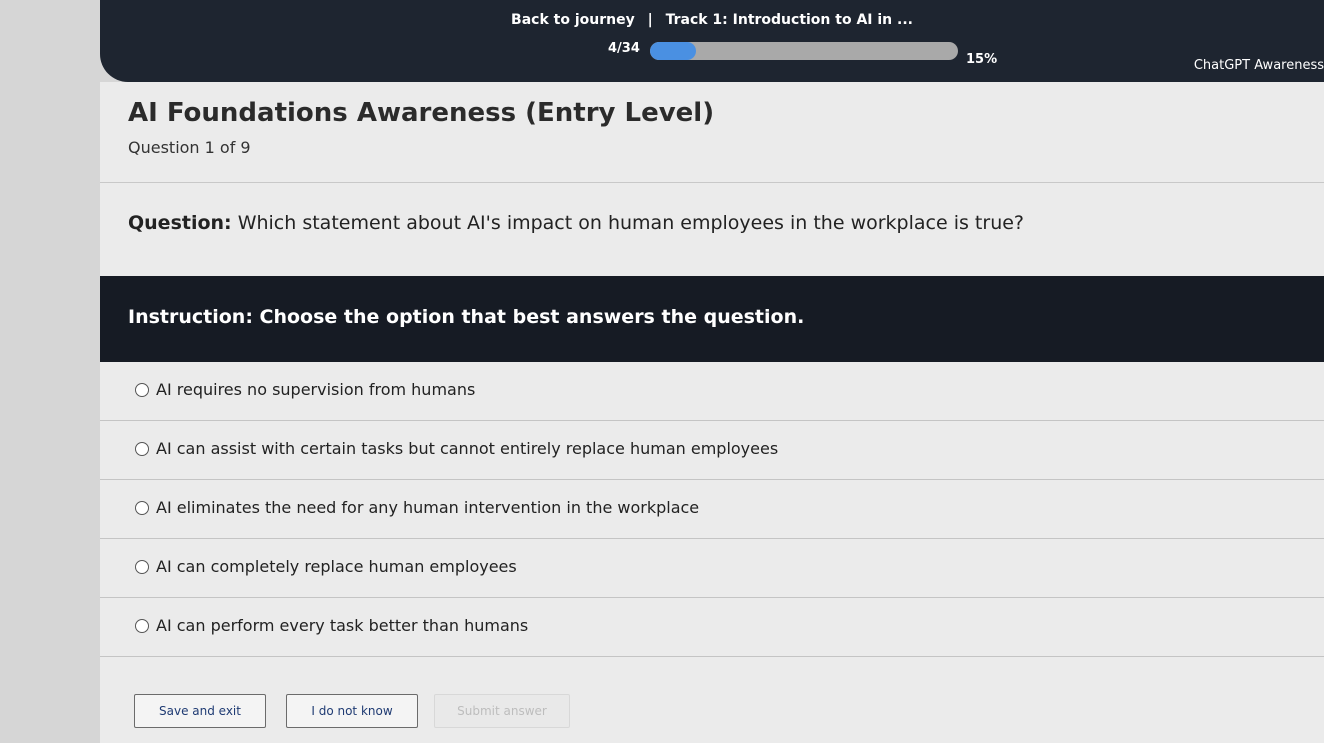  Describe the element at coordinates (200, 711) in the screenshot. I see `save-and-exit-button: Save and exit` at that location.